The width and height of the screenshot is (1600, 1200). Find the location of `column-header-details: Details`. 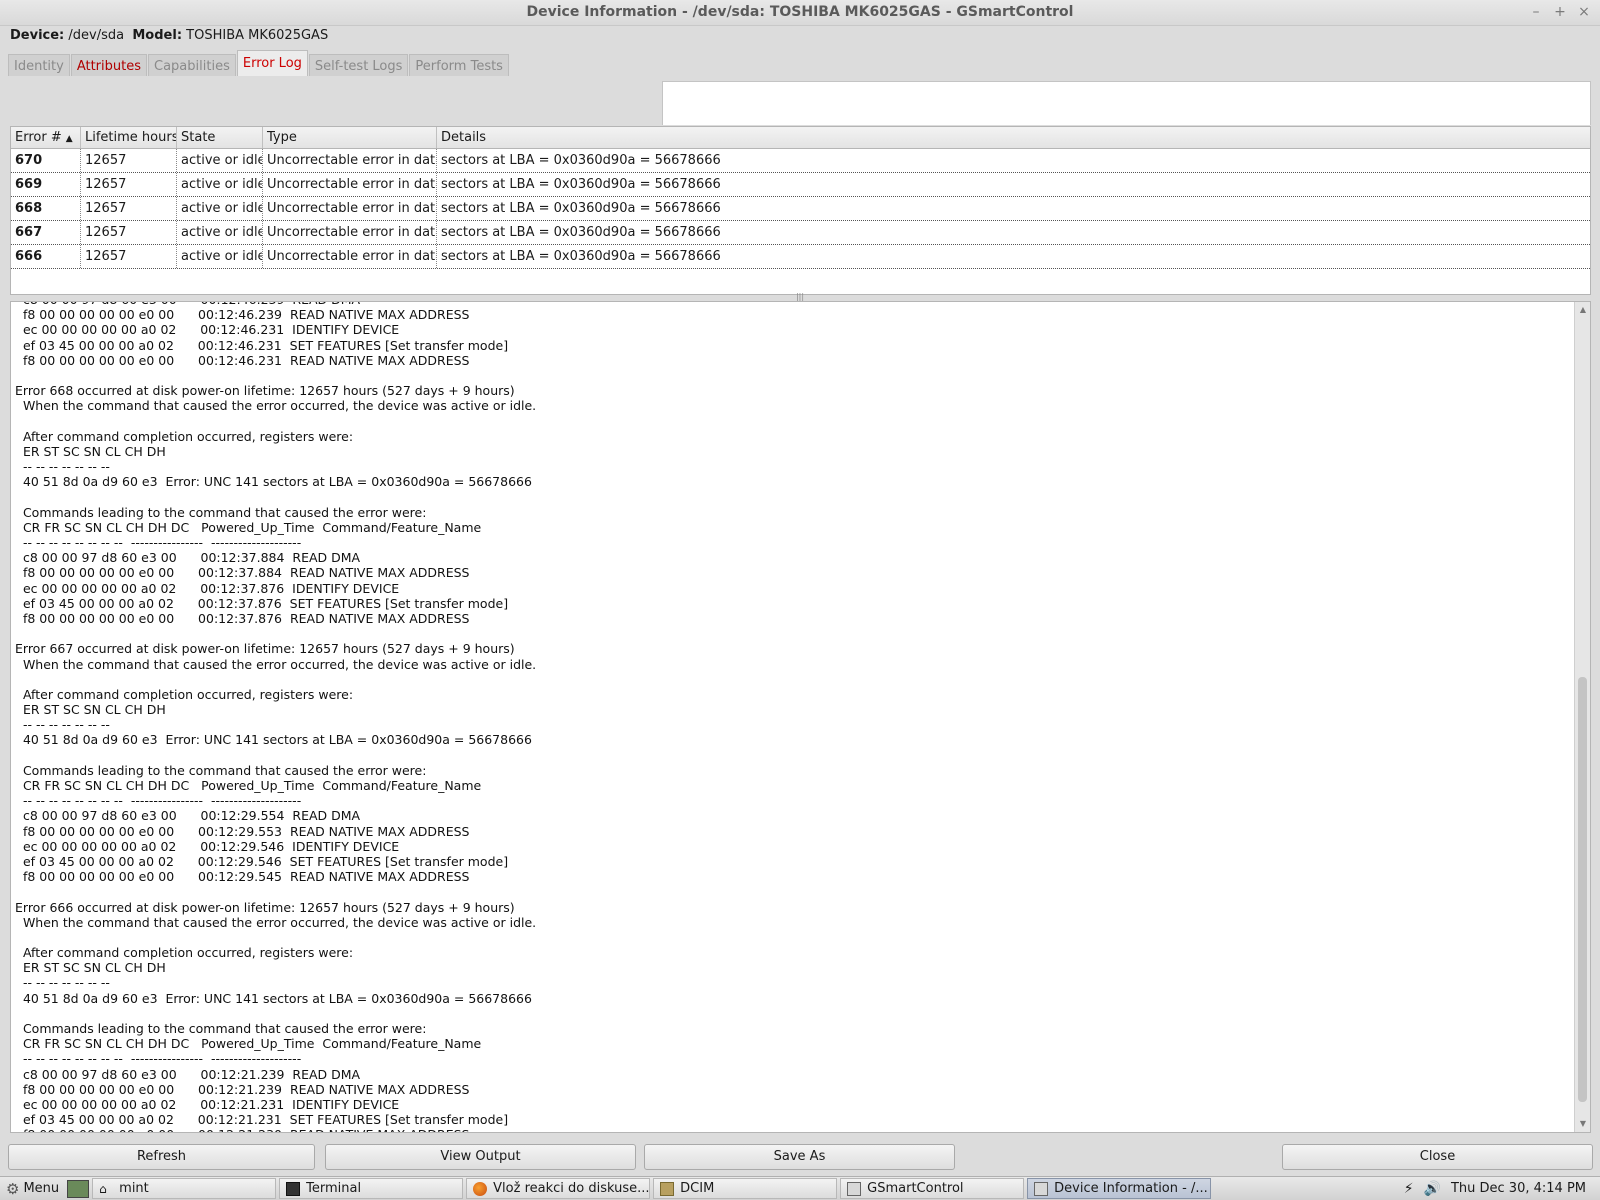

column-header-details: Details is located at coordinates (1013, 137).